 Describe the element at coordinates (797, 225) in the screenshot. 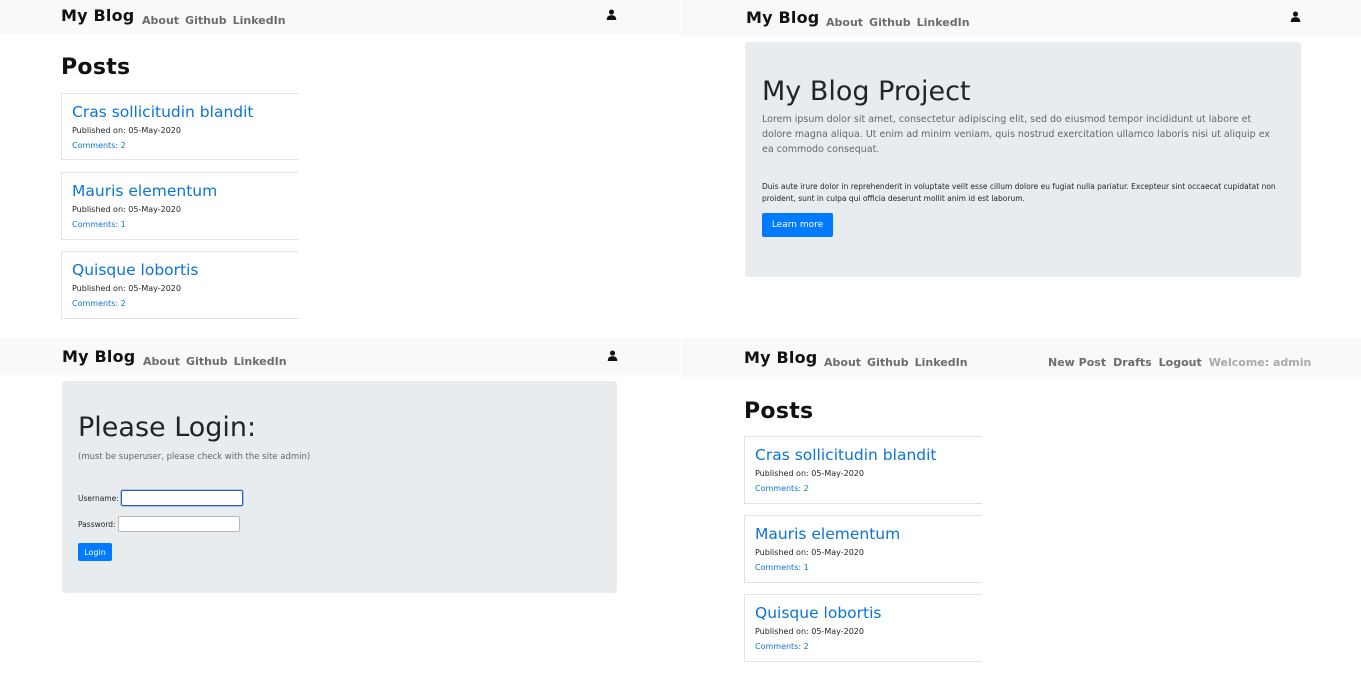

I see `learn-more-button: Learn more` at that location.